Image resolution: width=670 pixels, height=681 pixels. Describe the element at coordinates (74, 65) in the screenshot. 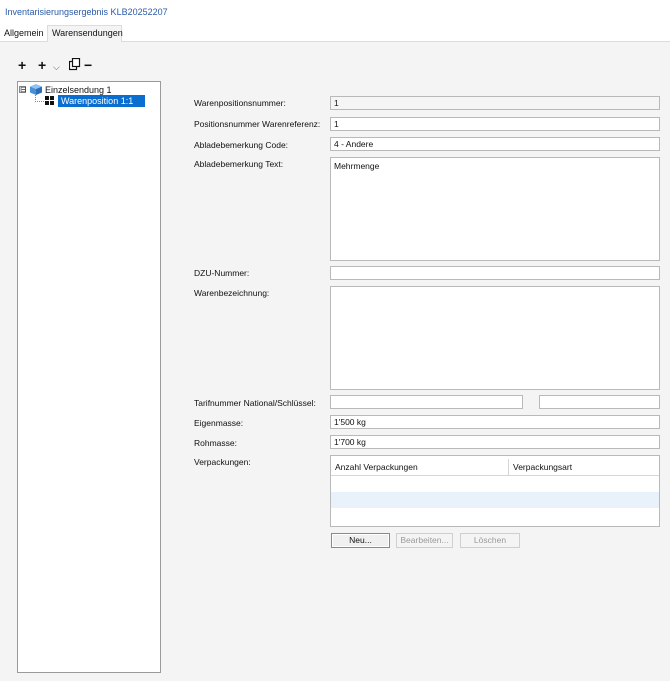

I see `copy-icon` at that location.